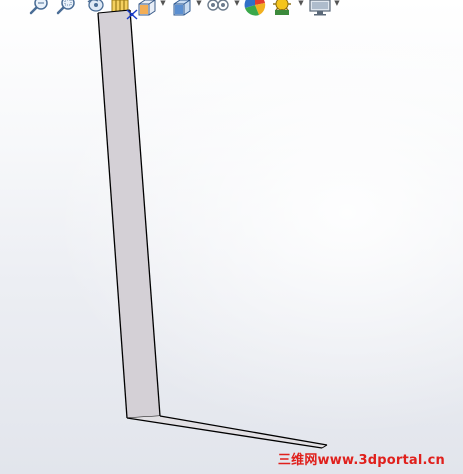 The height and width of the screenshot is (474, 463). What do you see at coordinates (243, 430) in the screenshot?
I see `base-flange-back-edge` at bounding box center [243, 430].